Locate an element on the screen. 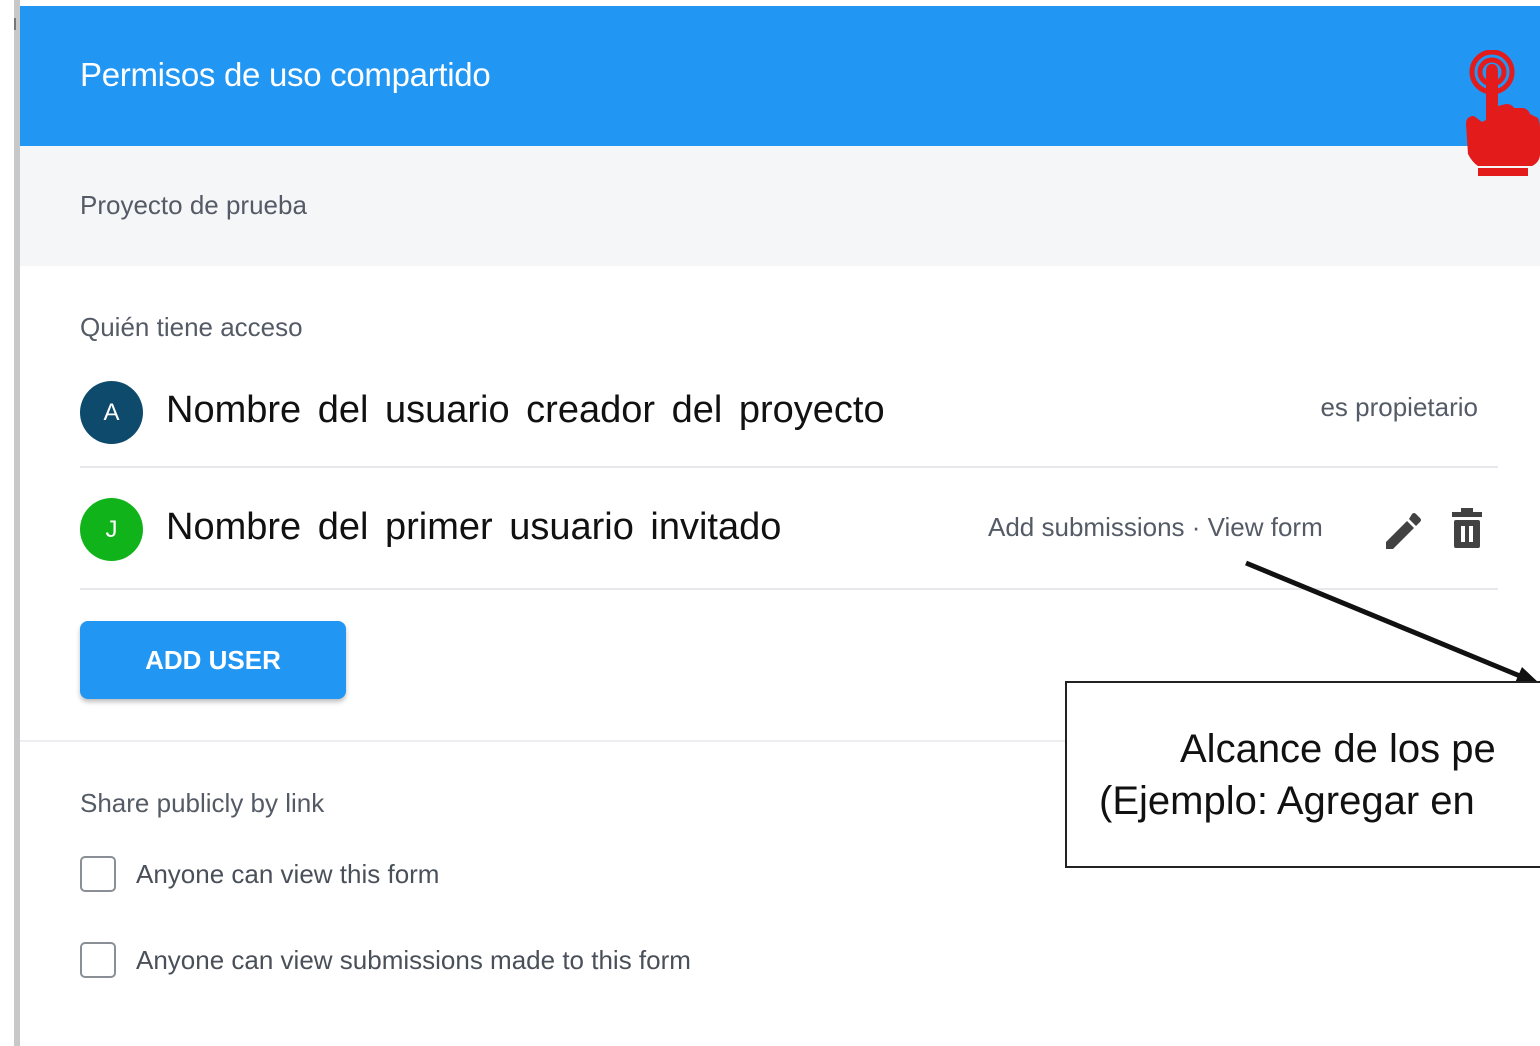  annotation-text-line1: Alcance de los pe is located at coordinates (1338, 749).